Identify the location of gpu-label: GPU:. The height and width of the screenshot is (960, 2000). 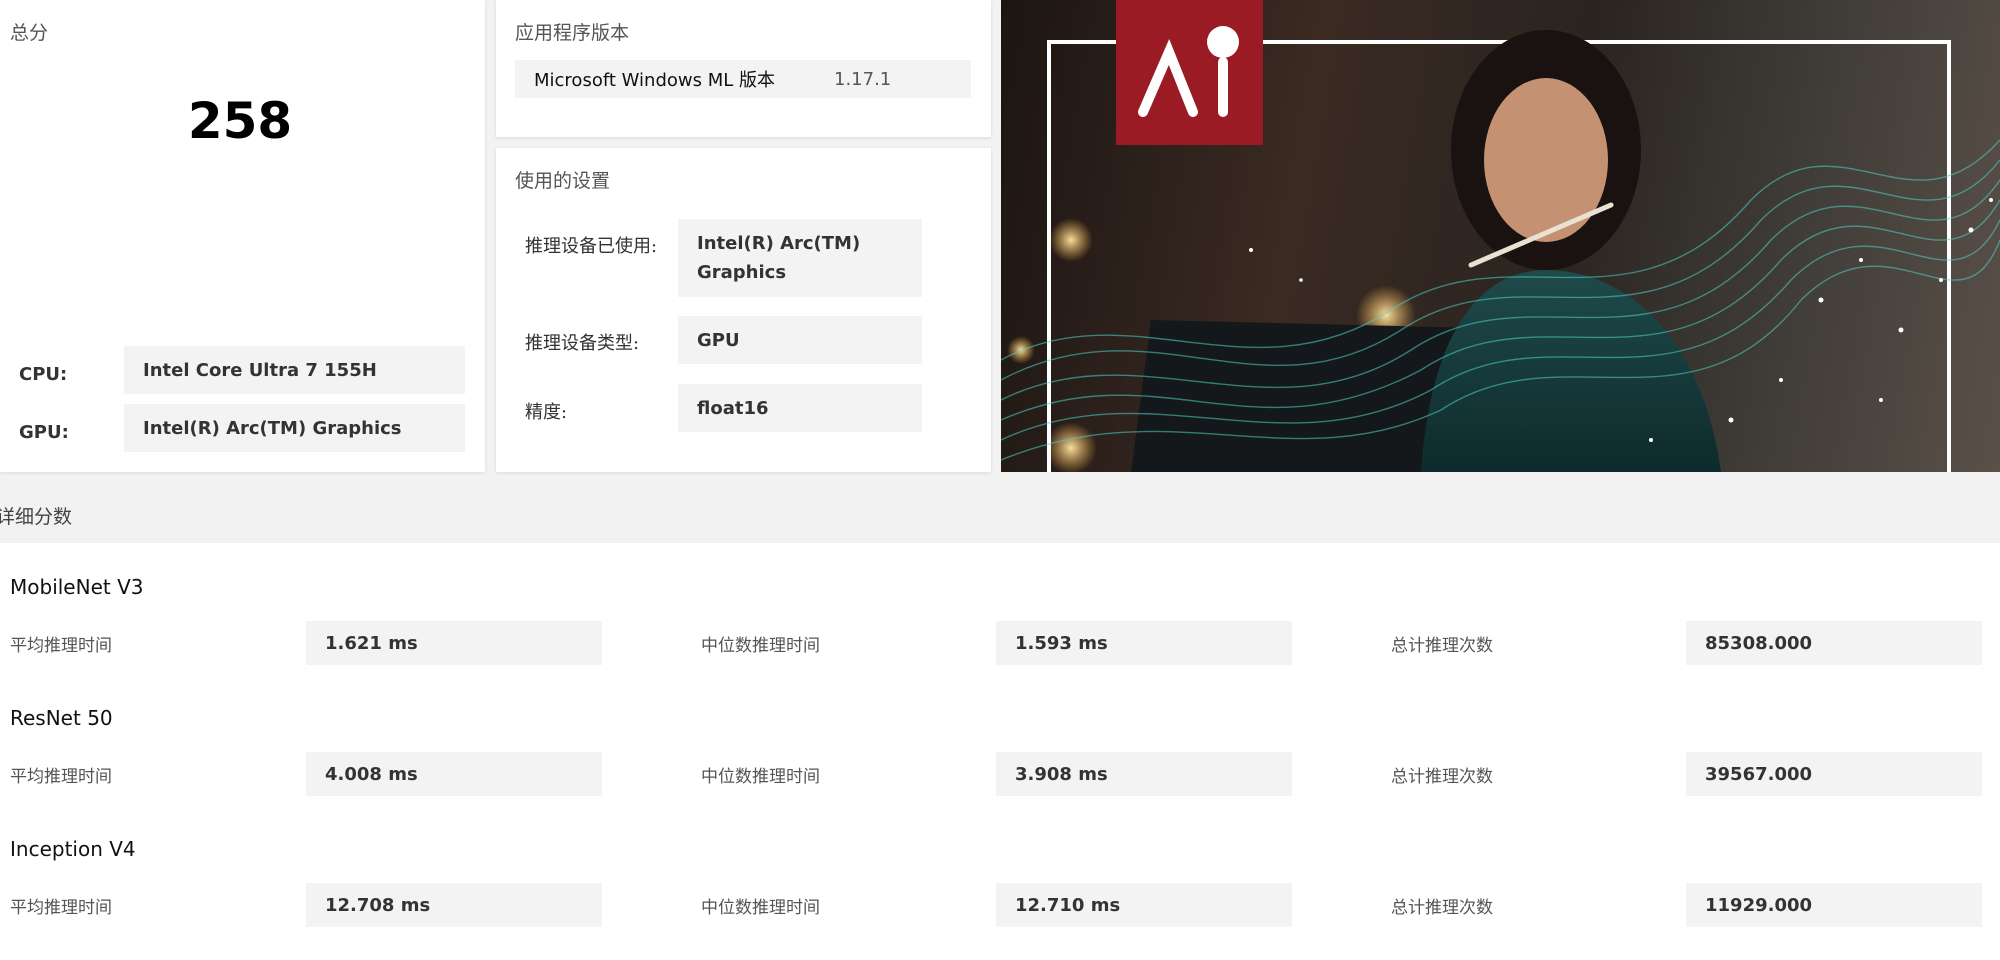
(44, 432).